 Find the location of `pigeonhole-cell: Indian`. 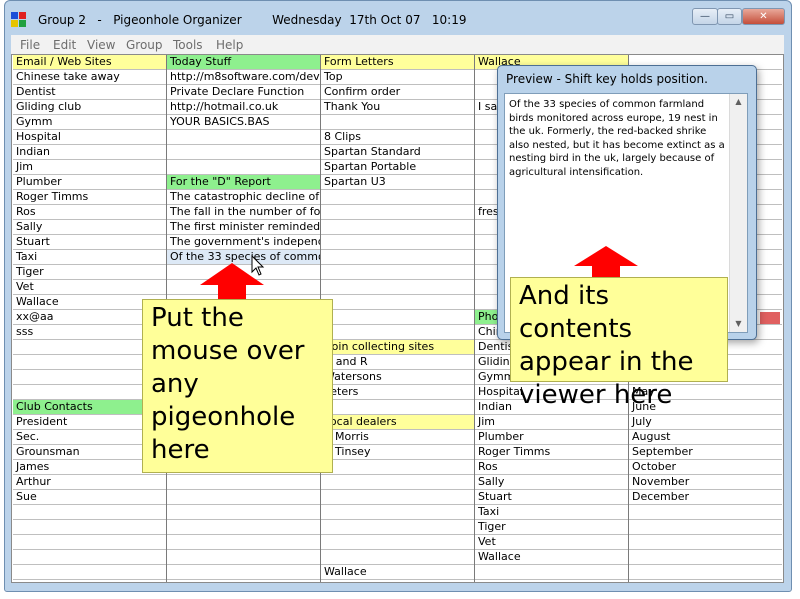

pigeonhole-cell: Indian is located at coordinates (89, 152).